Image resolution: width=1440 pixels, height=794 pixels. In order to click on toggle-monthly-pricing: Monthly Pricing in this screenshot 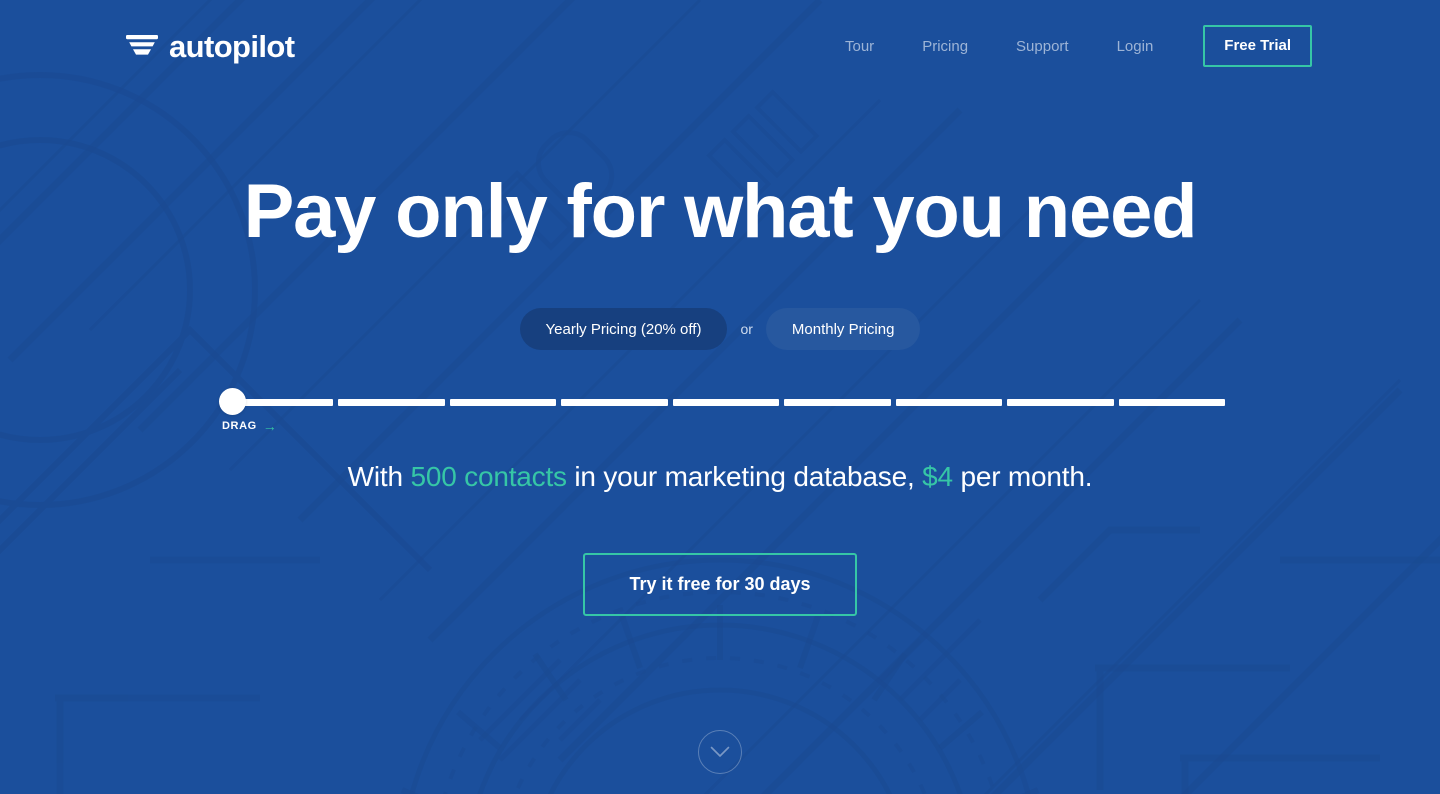, I will do `click(843, 329)`.